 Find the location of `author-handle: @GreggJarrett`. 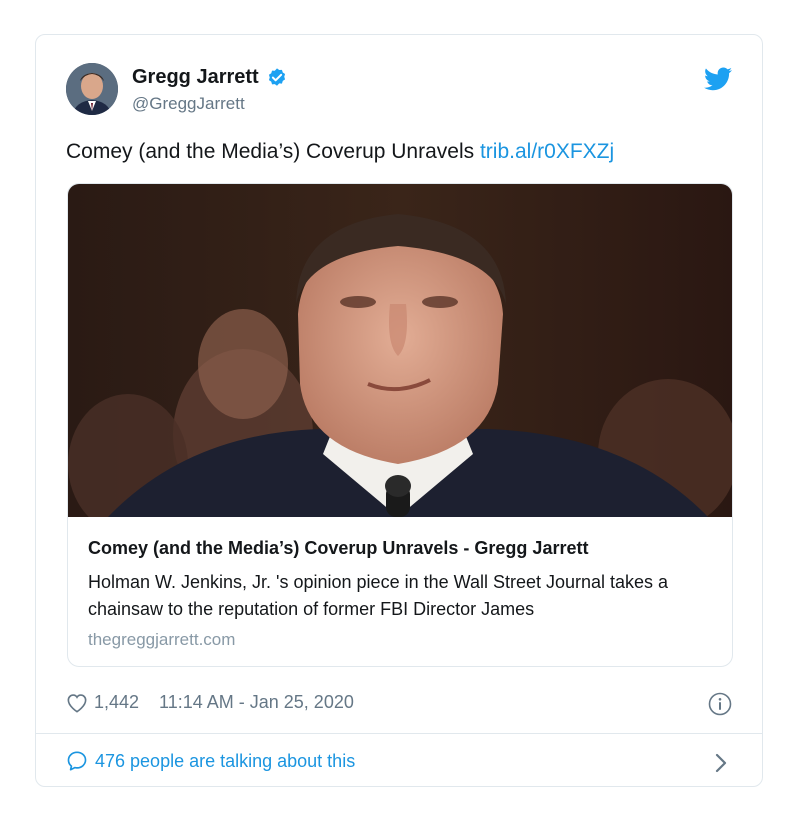

author-handle: @GreggJarrett is located at coordinates (188, 104).